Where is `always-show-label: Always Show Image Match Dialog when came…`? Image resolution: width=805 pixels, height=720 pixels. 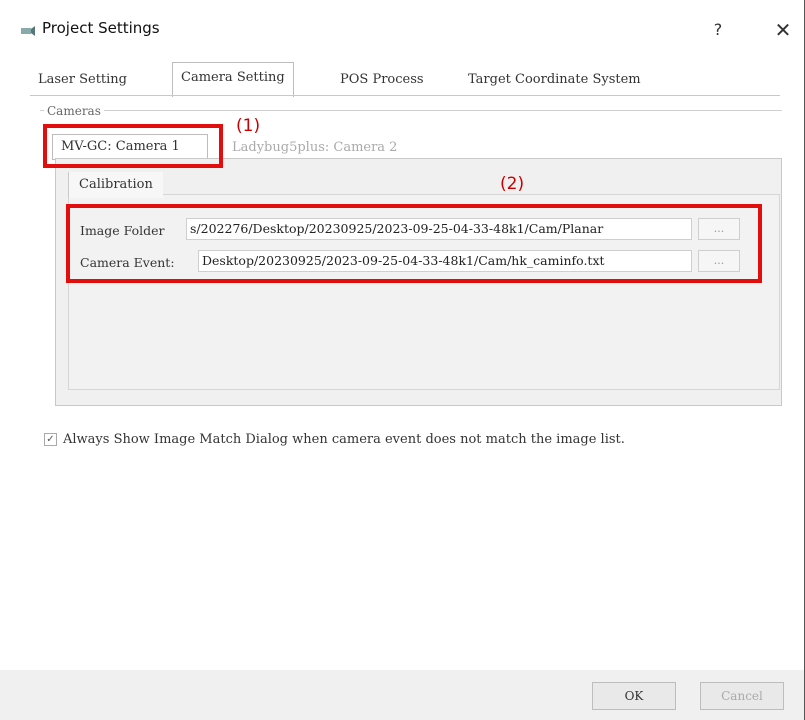
always-show-label: Always Show Image Match Dialog when came… is located at coordinates (344, 439).